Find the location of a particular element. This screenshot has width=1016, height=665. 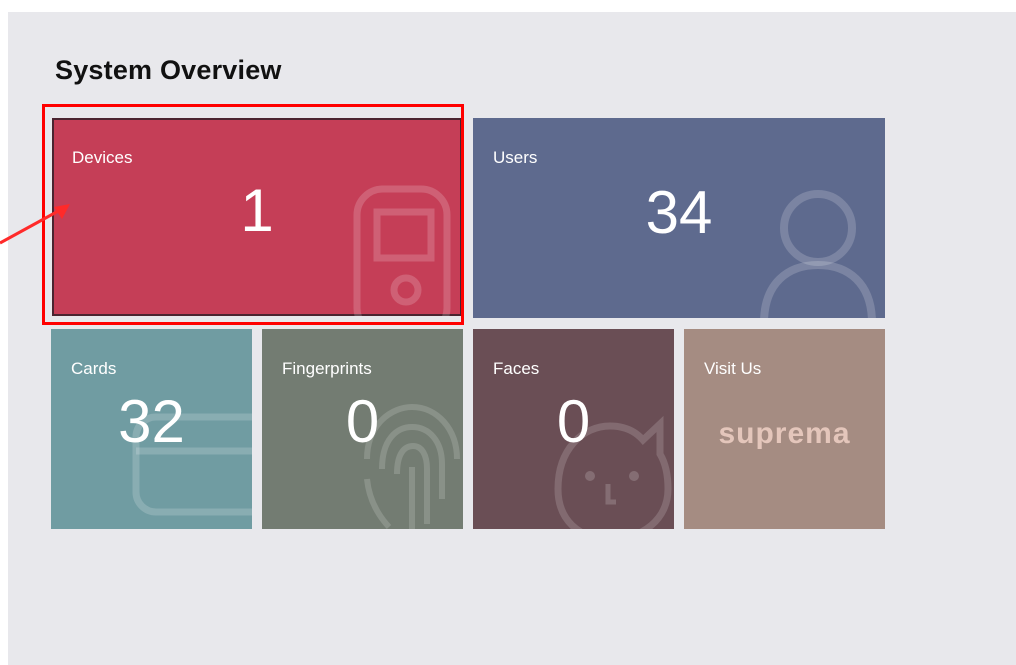

faces-tile: Faces 0 is located at coordinates (573, 429).